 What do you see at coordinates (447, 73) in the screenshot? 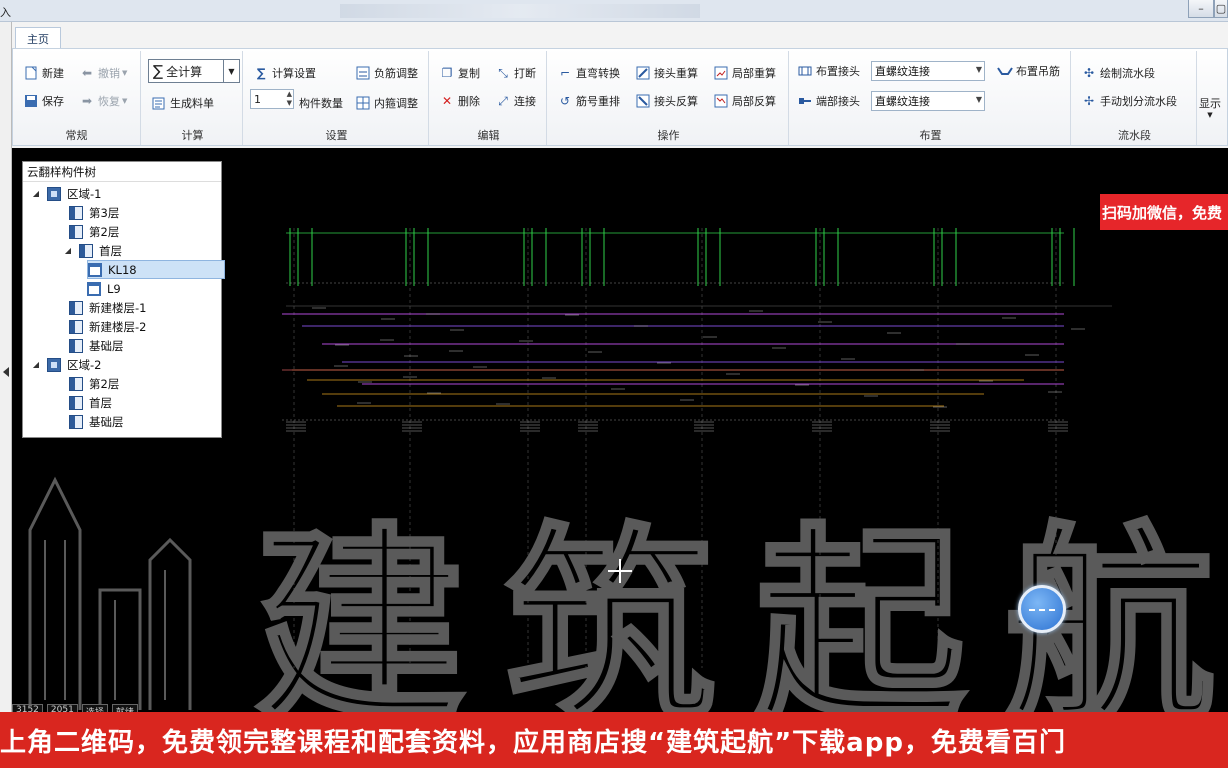
I see `copy-icon: ❐` at bounding box center [447, 73].